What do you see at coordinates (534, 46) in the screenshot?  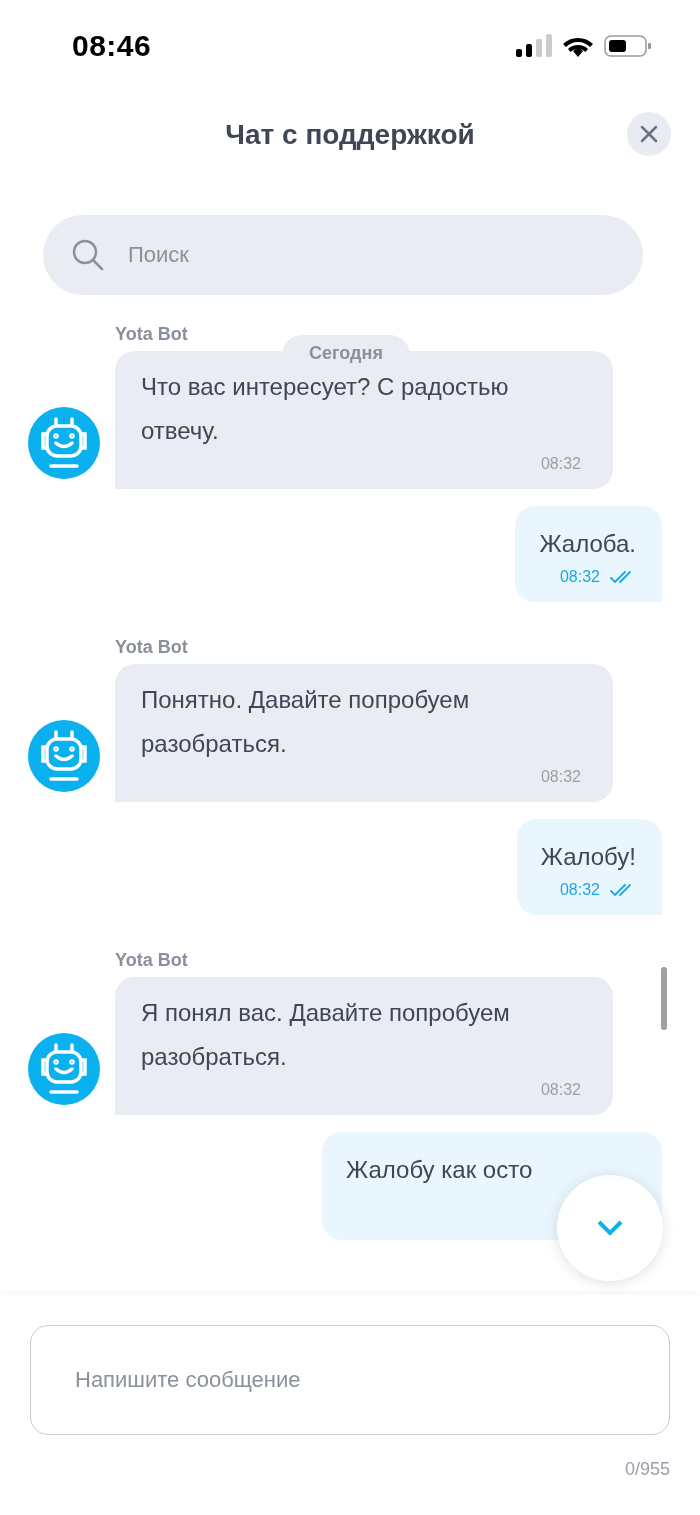 I see `signal-icon` at bounding box center [534, 46].